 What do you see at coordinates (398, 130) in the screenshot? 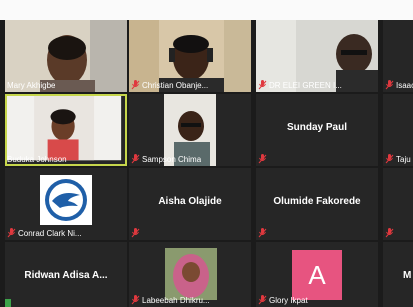
I see `participant-tile-taju: Taju` at bounding box center [398, 130].